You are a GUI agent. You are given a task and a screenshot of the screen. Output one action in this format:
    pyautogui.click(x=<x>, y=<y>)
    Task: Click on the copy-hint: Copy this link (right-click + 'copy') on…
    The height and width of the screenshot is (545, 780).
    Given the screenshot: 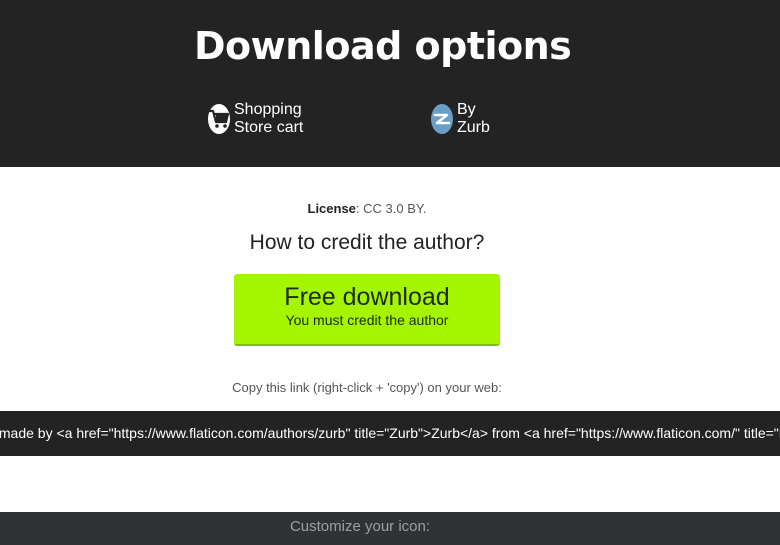 What is the action you would take?
    pyautogui.click(x=367, y=387)
    